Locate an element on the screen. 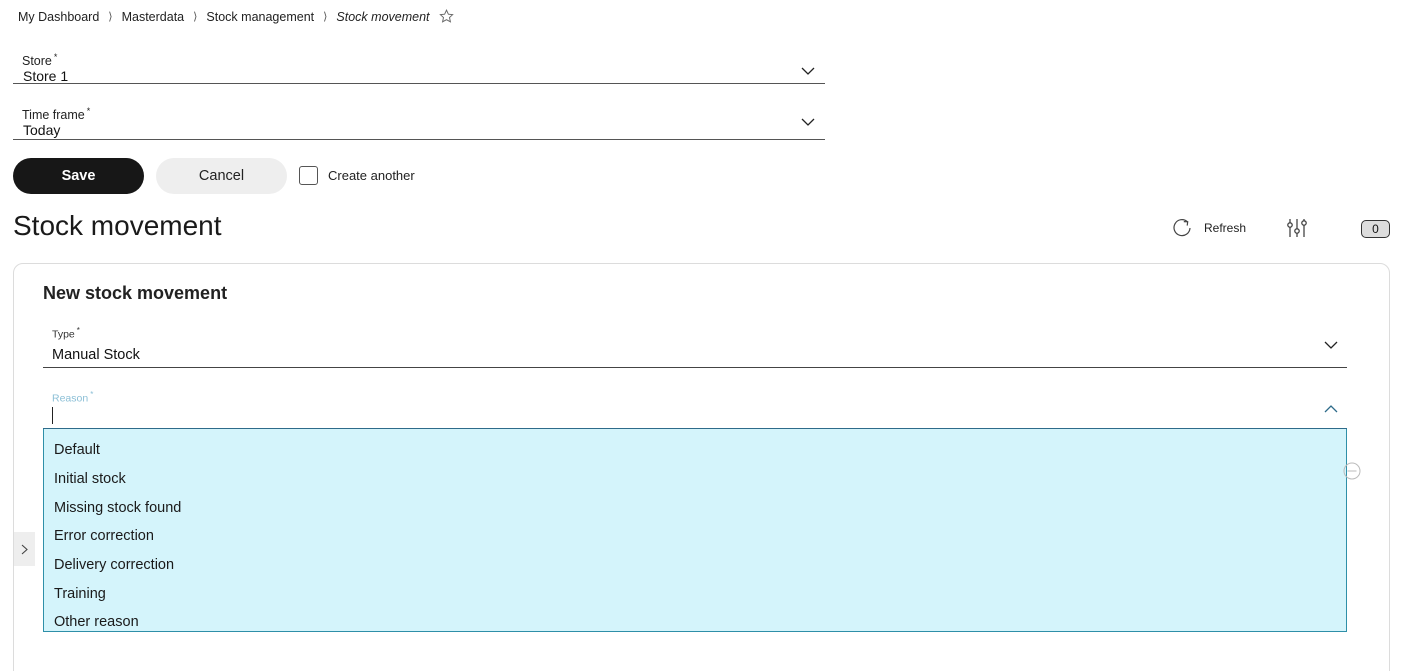 The image size is (1405, 671). time-frame-label: Time frame * is located at coordinates (56, 114).